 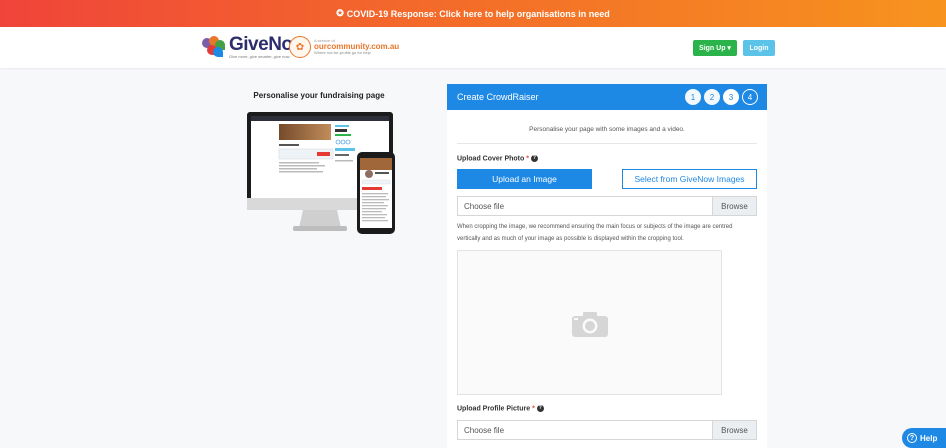 I want to click on virus-icon: ✪, so click(x=340, y=13).